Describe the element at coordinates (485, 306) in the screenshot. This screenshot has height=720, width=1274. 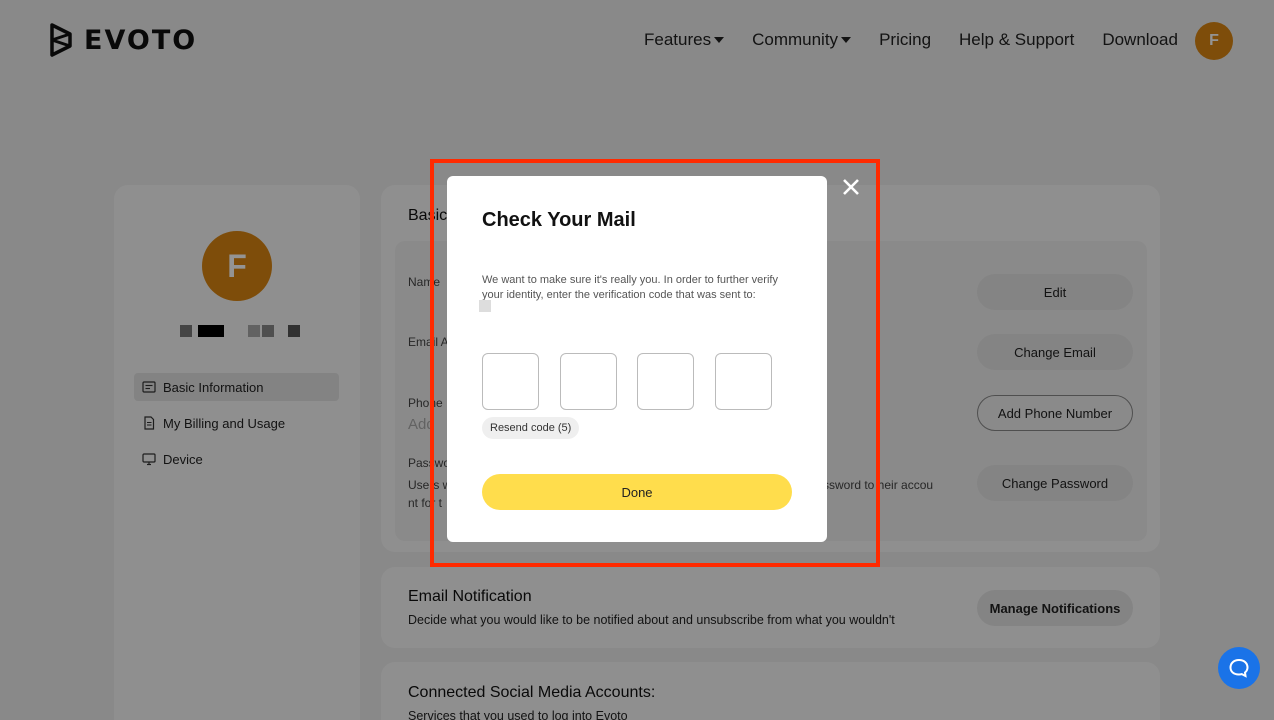
I see `redacted-email` at that location.